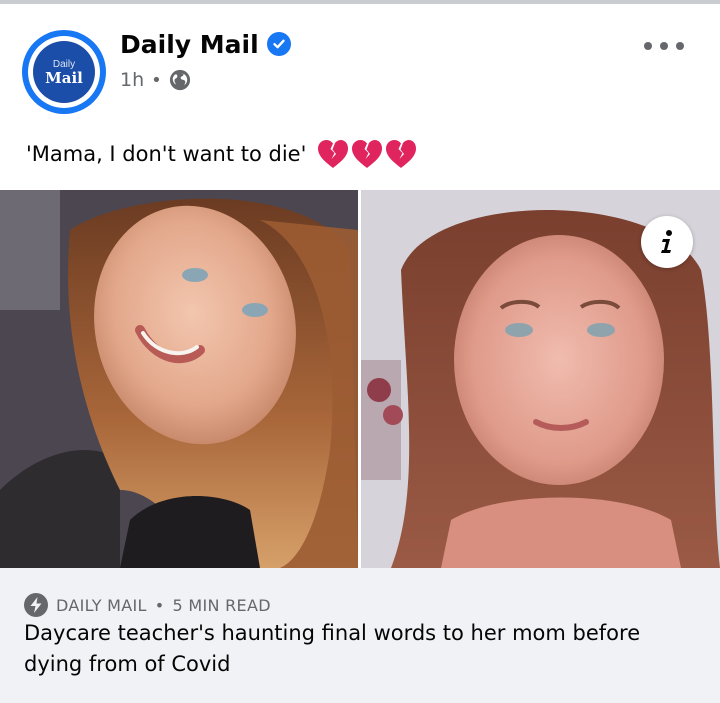  What do you see at coordinates (132, 80) in the screenshot?
I see `post-timestamp: 1h` at bounding box center [132, 80].